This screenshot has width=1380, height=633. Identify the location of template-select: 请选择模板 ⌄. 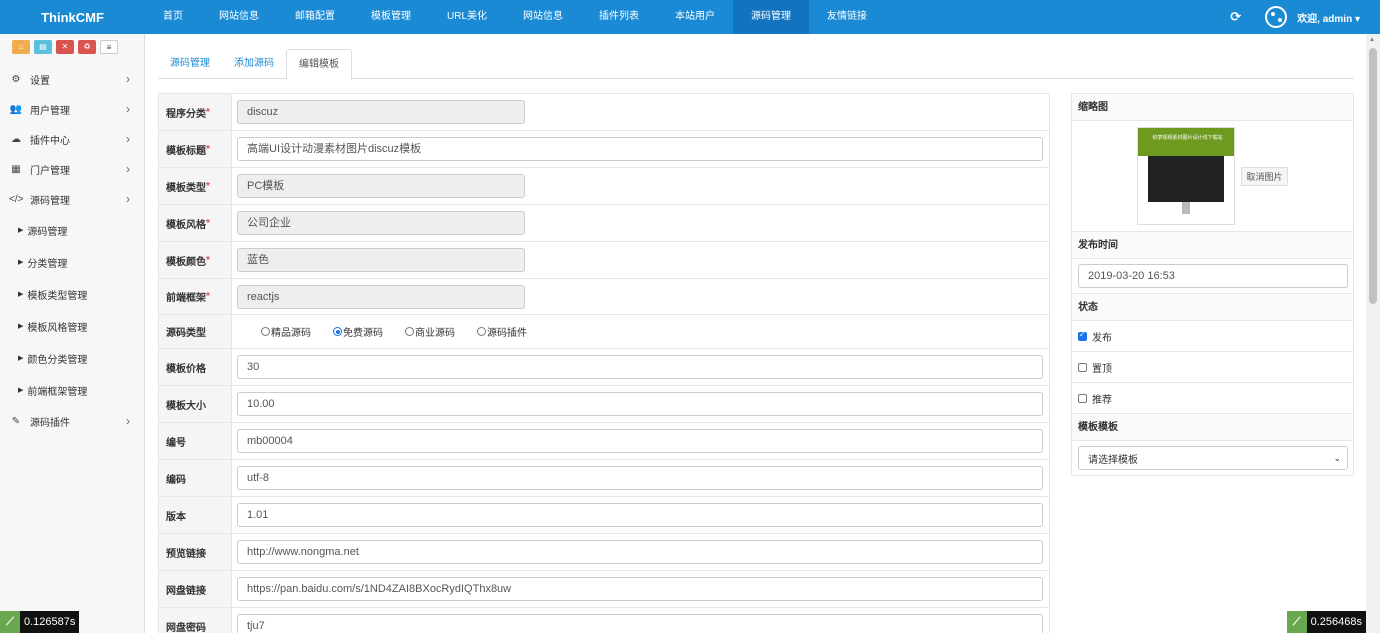
(1213, 458).